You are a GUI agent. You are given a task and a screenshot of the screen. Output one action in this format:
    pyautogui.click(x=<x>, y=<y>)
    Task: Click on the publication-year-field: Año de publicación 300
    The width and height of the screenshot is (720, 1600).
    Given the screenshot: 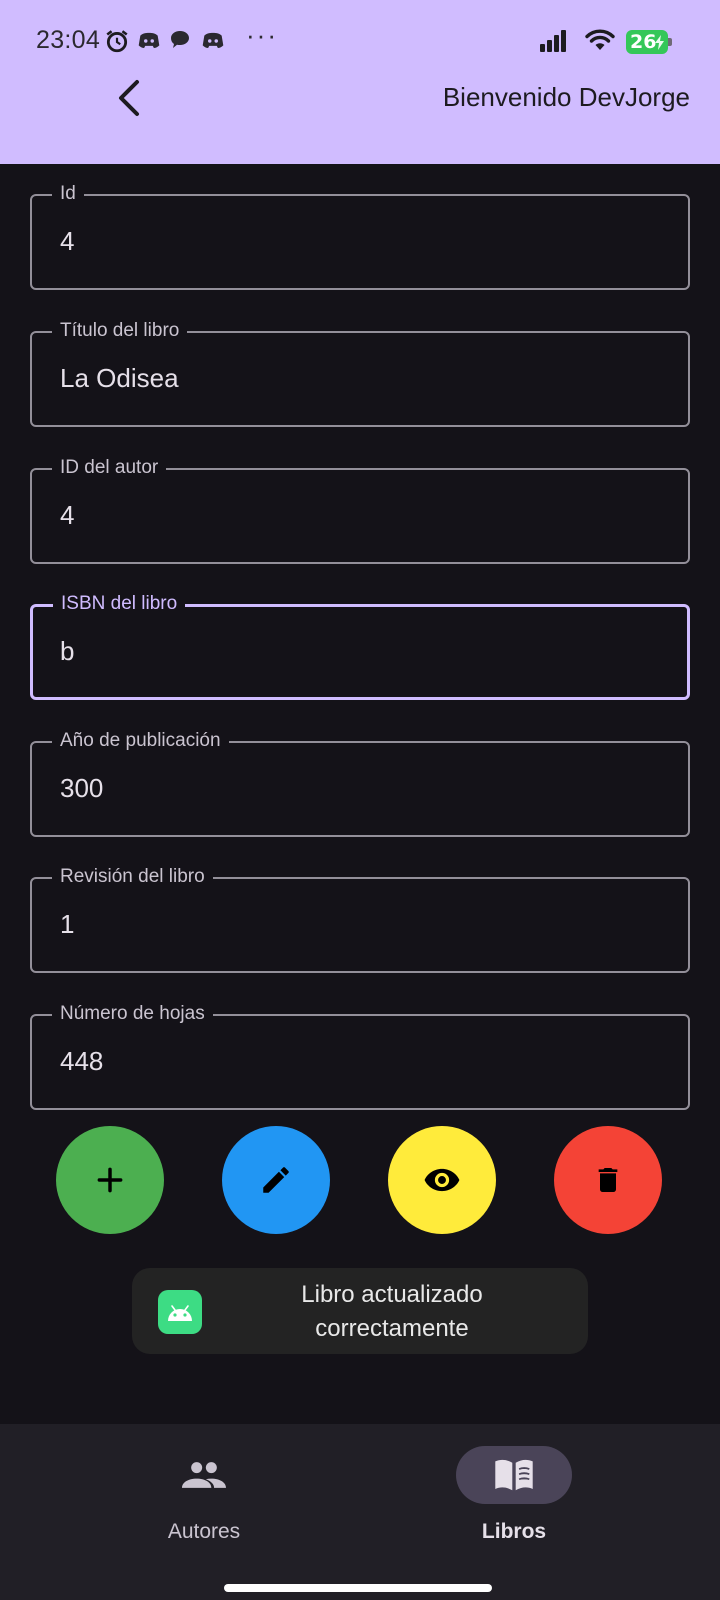 What is the action you would take?
    pyautogui.click(x=360, y=783)
    